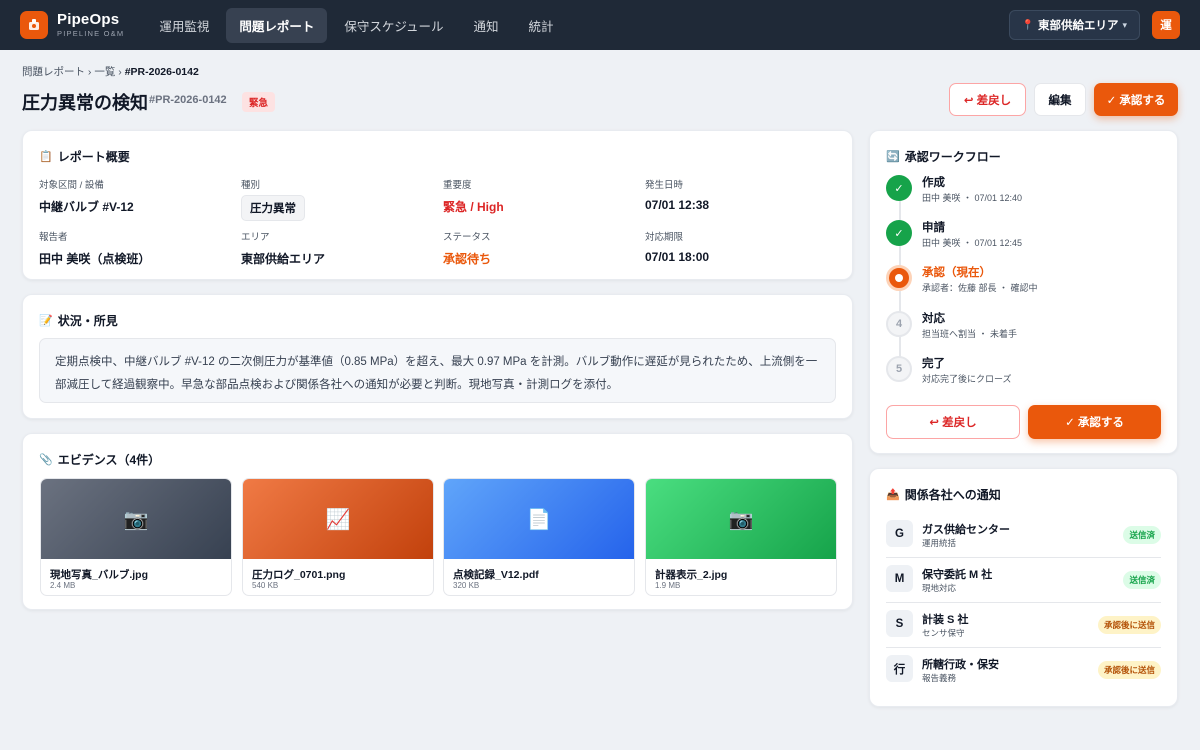  What do you see at coordinates (541, 25) in the screenshot?
I see `nav-item-statistics: 統計` at bounding box center [541, 25].